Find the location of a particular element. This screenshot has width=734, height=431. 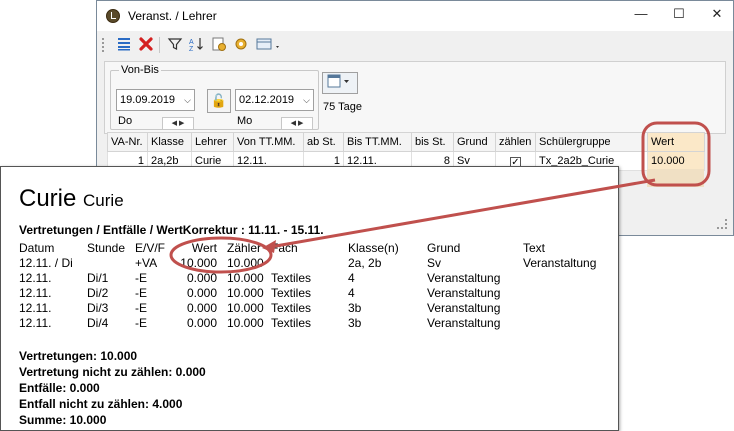

calendar-icon is located at coordinates (338, 81).